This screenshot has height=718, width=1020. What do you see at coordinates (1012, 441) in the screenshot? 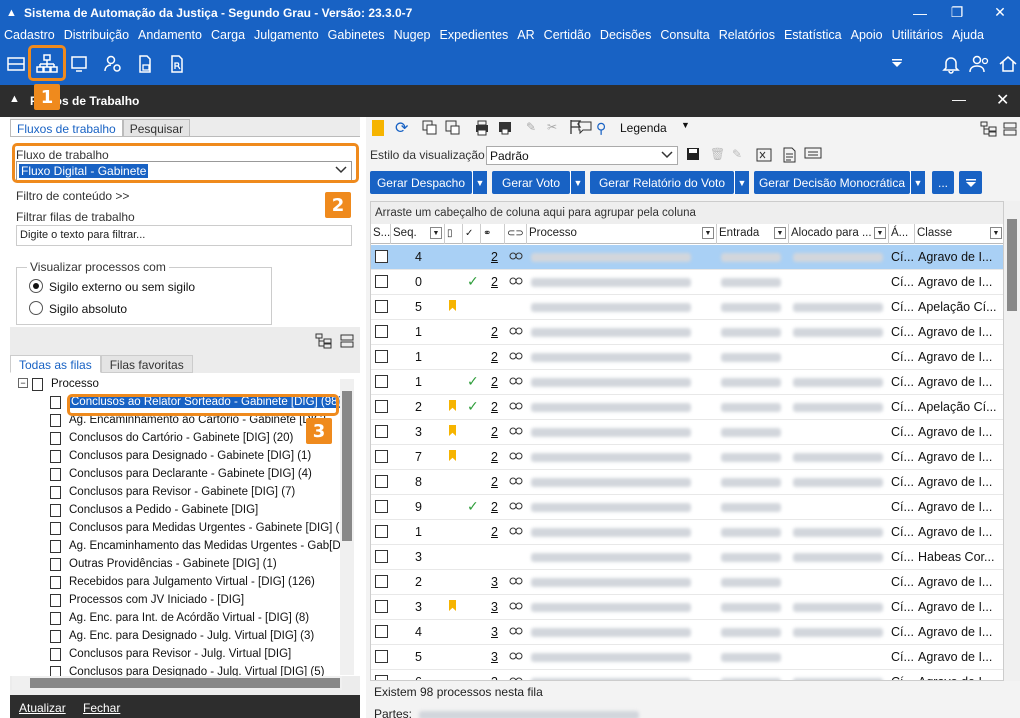
I see `grid-vertical-scrollbar` at bounding box center [1012, 441].